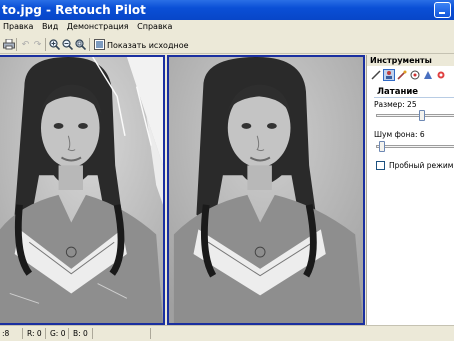  I want to click on minimize-button, so click(442, 10).